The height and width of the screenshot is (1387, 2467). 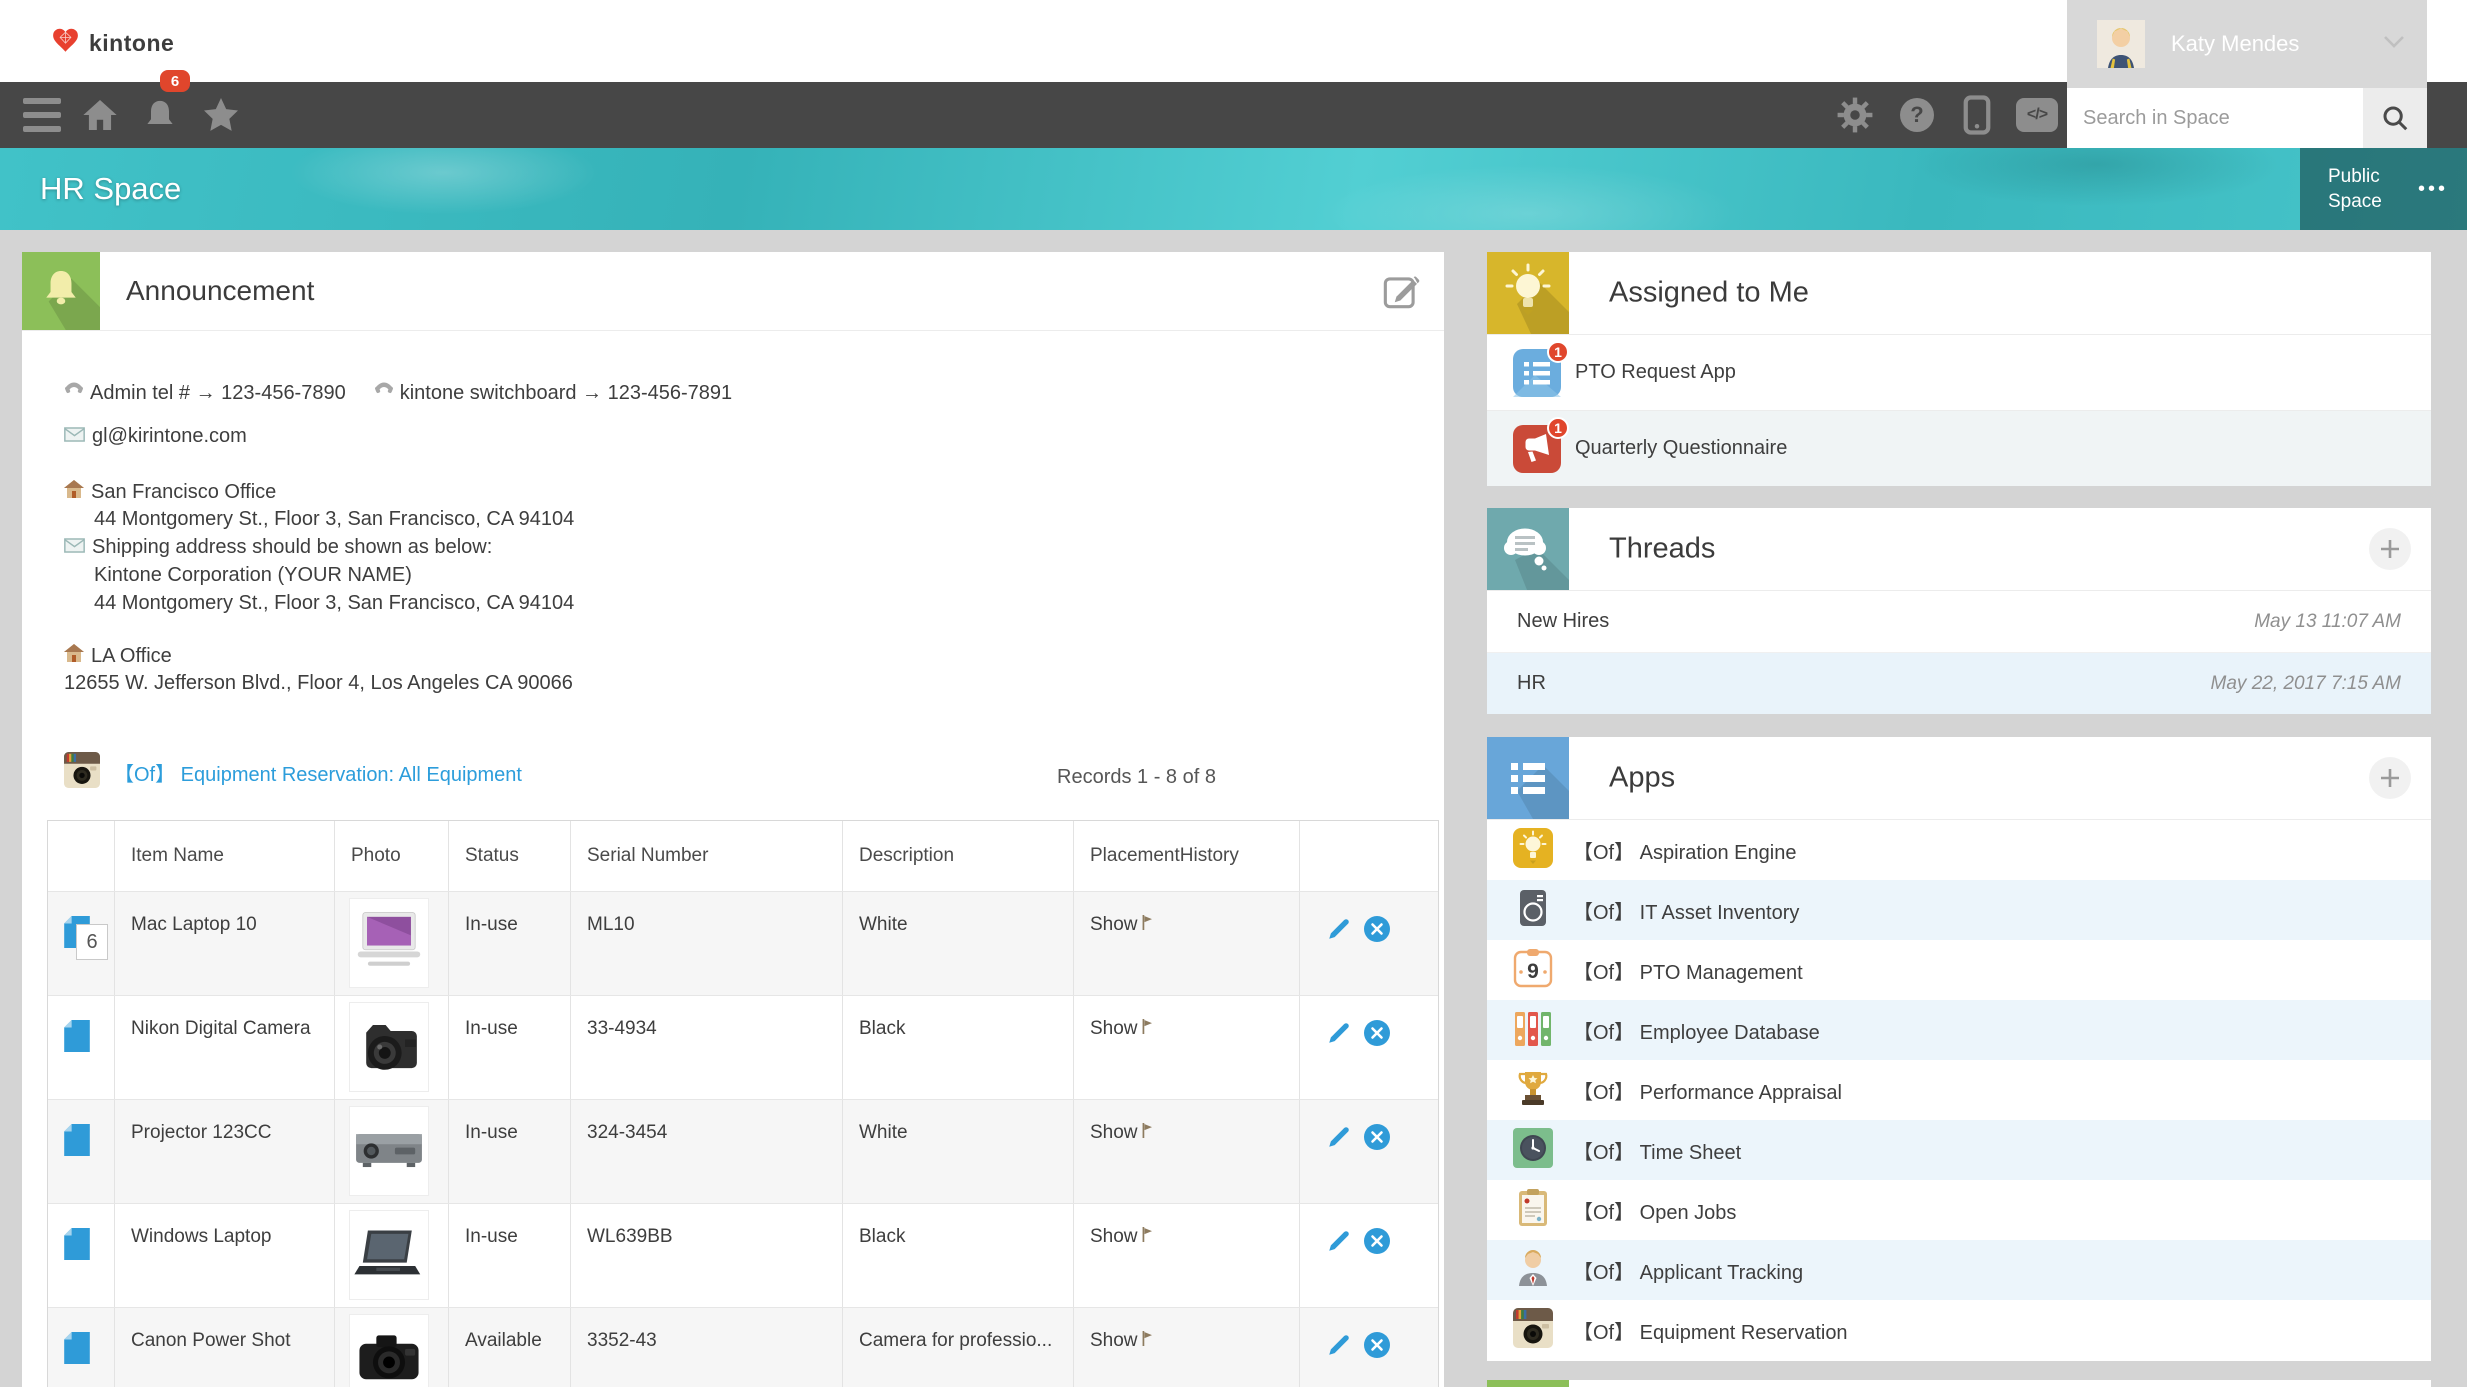 I want to click on app-item: 【Of】 Applicant Tracking, so click(x=1959, y=1270).